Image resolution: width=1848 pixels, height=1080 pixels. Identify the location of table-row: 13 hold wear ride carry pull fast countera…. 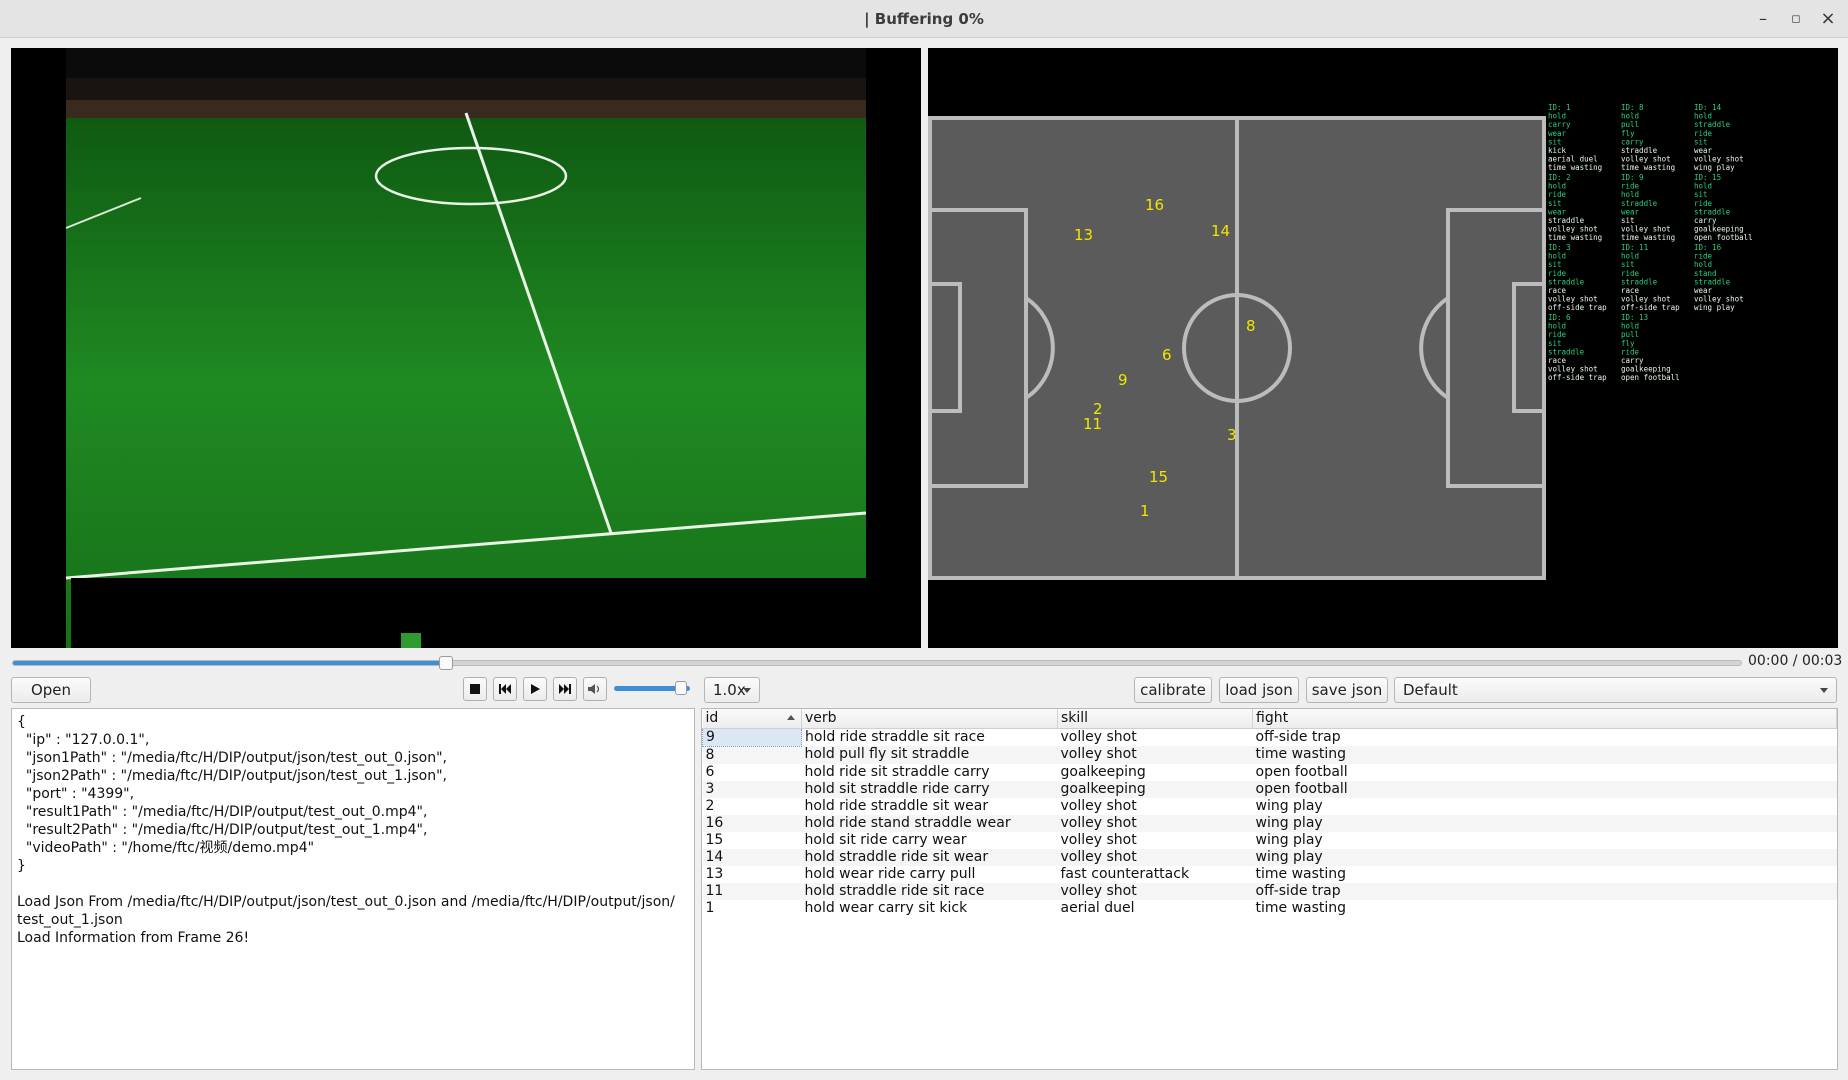
(1270, 874).